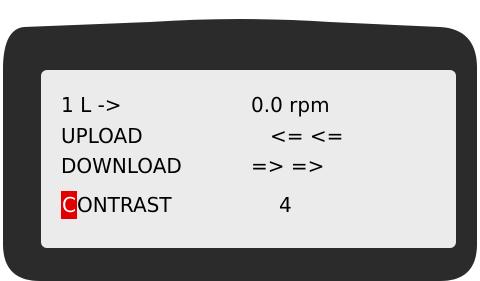 The height and width of the screenshot is (281, 480). What do you see at coordinates (307, 136) in the screenshot?
I see `menu-row-upload-value: <= <=` at bounding box center [307, 136].